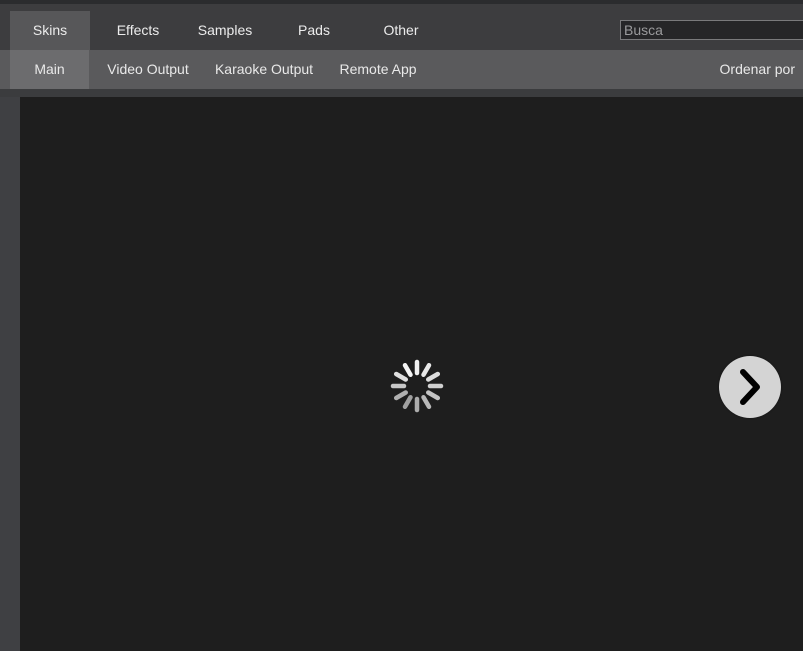 The height and width of the screenshot is (651, 803). What do you see at coordinates (225, 30) in the screenshot?
I see `tab-samples: Samples` at bounding box center [225, 30].